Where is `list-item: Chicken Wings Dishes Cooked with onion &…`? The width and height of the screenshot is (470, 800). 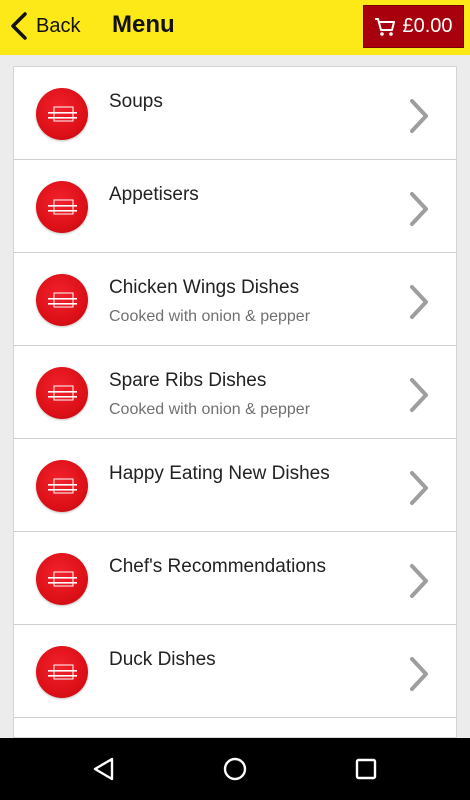 list-item: Chicken Wings Dishes Cooked with onion &… is located at coordinates (235, 299).